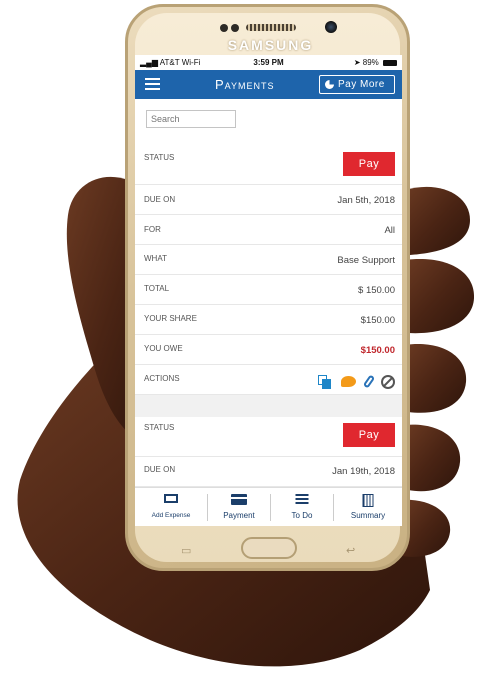 The width and height of the screenshot is (484, 676). Describe the element at coordinates (245, 84) in the screenshot. I see `page-title: Payments` at that location.